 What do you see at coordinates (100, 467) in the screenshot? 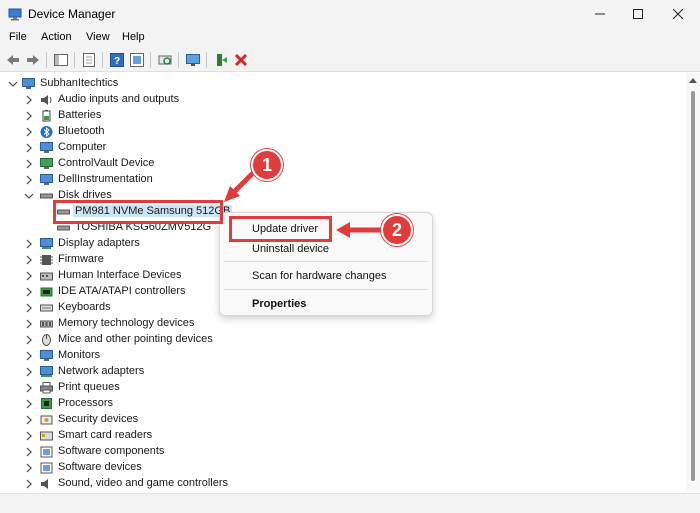
I see `tree-item-label: Software devices` at bounding box center [100, 467].